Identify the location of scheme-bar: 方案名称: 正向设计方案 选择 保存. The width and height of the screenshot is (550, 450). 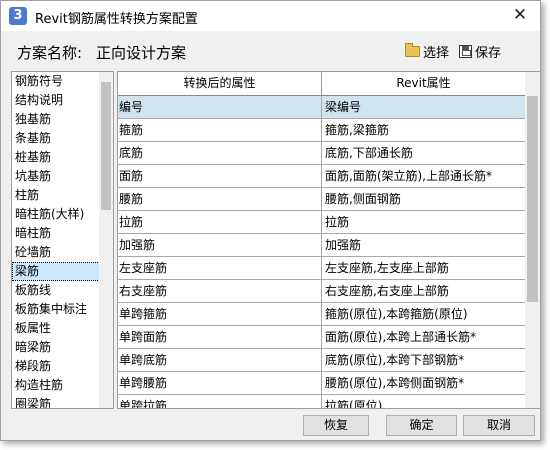
(270, 50).